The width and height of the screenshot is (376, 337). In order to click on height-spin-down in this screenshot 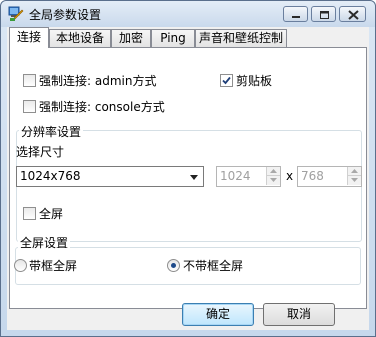, I will do `click(354, 180)`.